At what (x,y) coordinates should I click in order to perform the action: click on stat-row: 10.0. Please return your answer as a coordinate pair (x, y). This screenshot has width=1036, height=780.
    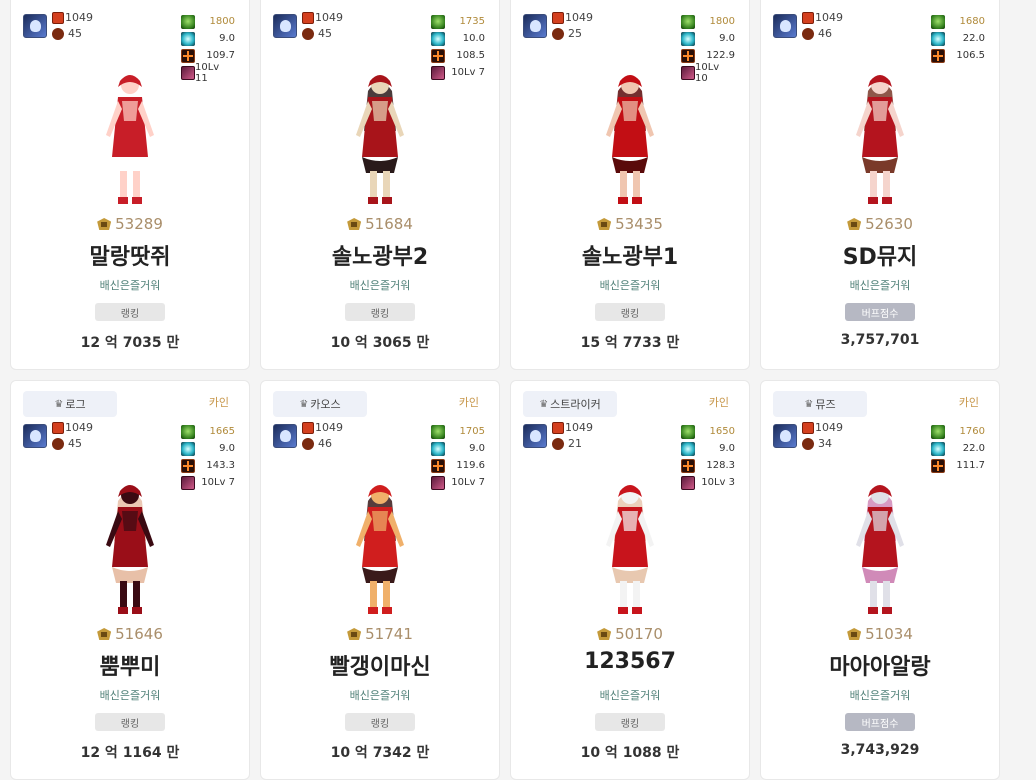
    Looking at the image, I should click on (458, 38).